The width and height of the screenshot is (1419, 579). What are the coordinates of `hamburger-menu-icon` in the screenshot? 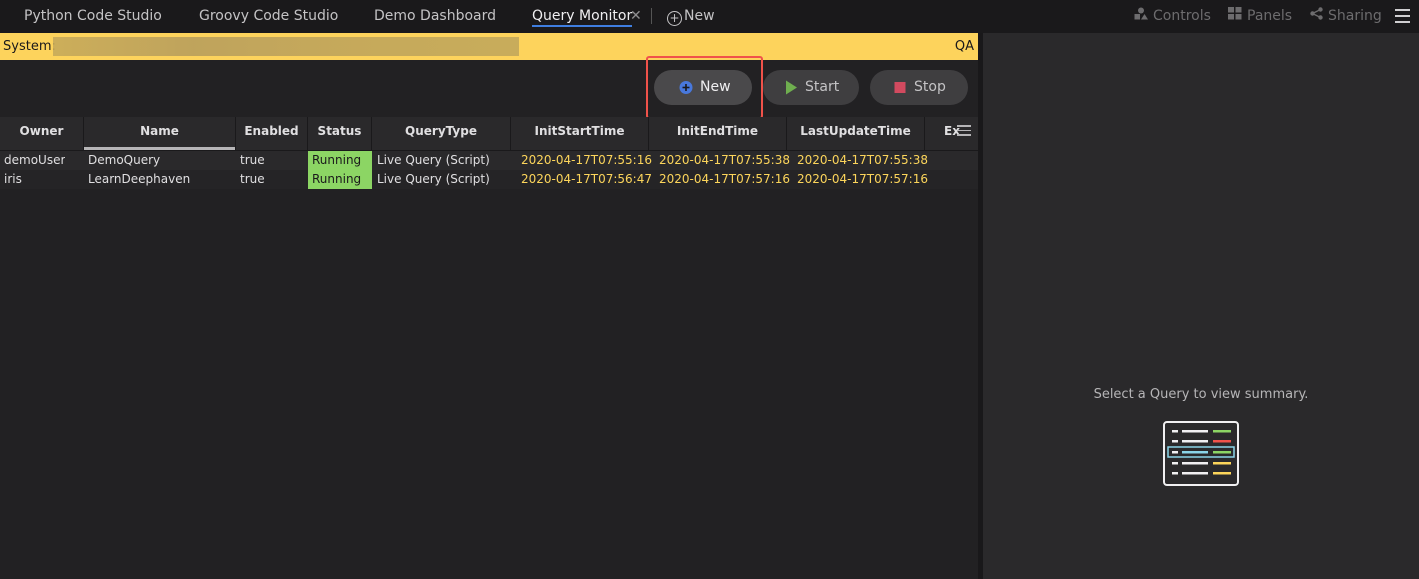 It's located at (1402, 16).